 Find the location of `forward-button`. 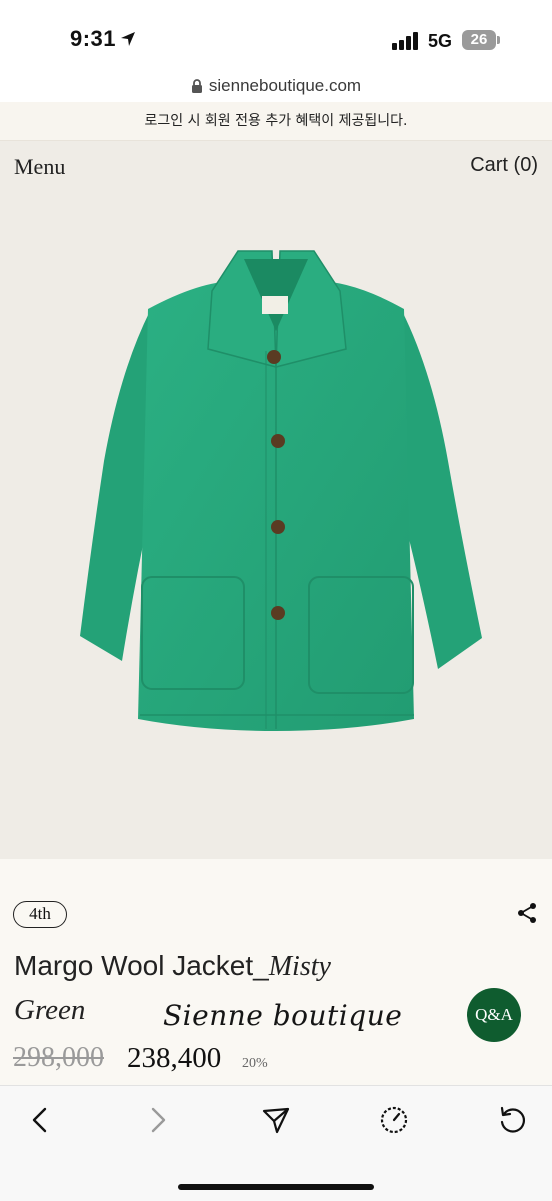

forward-button is located at coordinates (158, 1120).